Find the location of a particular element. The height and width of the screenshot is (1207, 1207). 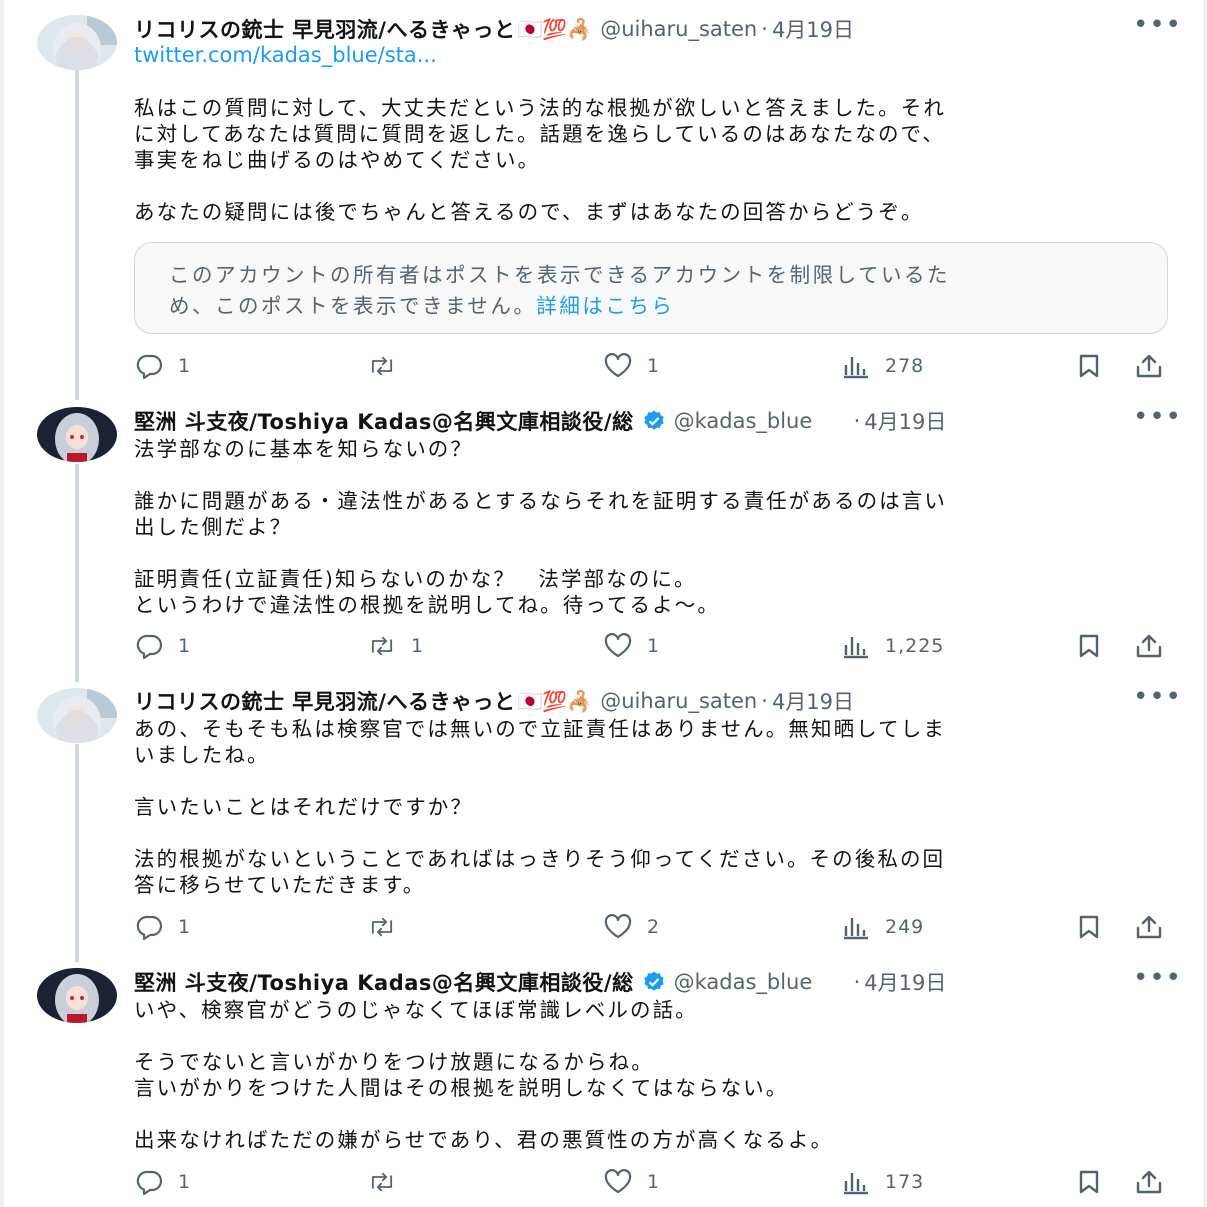

repost-button: 1 is located at coordinates (395, 646).